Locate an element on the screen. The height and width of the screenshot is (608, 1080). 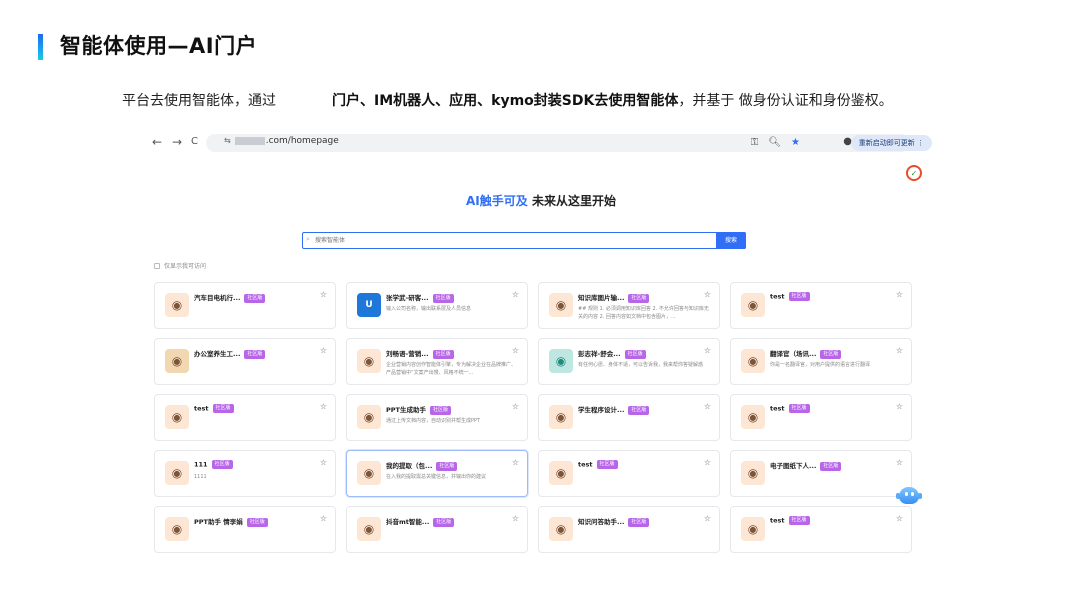
agent-card: ◉ 办公室养生工... 社区版 ☆ is located at coordinates (245, 361).